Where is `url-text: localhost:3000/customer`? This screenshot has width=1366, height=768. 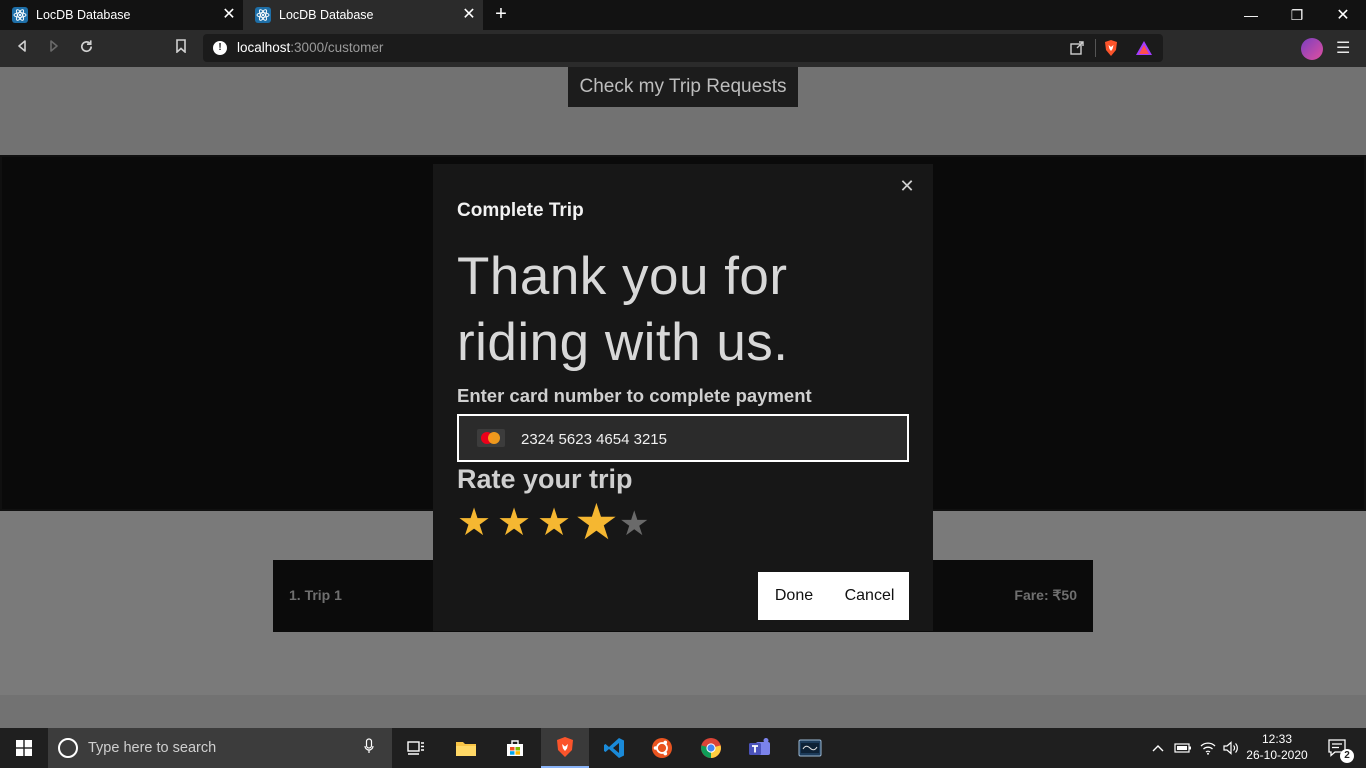
url-text: localhost:3000/customer is located at coordinates (310, 47).